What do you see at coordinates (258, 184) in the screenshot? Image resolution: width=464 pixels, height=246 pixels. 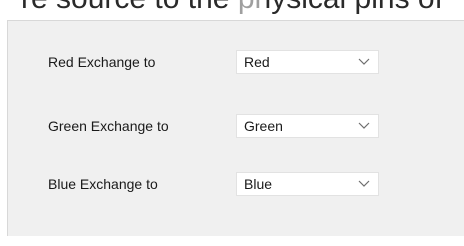 I see `blue-exchange-value: Blue` at bounding box center [258, 184].